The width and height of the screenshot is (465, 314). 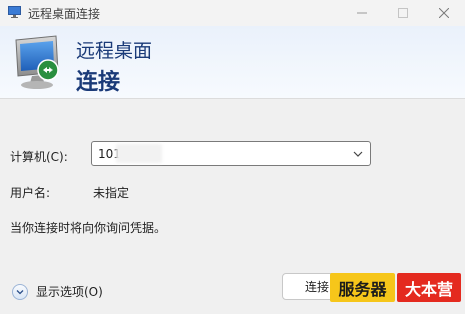 I want to click on minimize-button, so click(x=362, y=13).